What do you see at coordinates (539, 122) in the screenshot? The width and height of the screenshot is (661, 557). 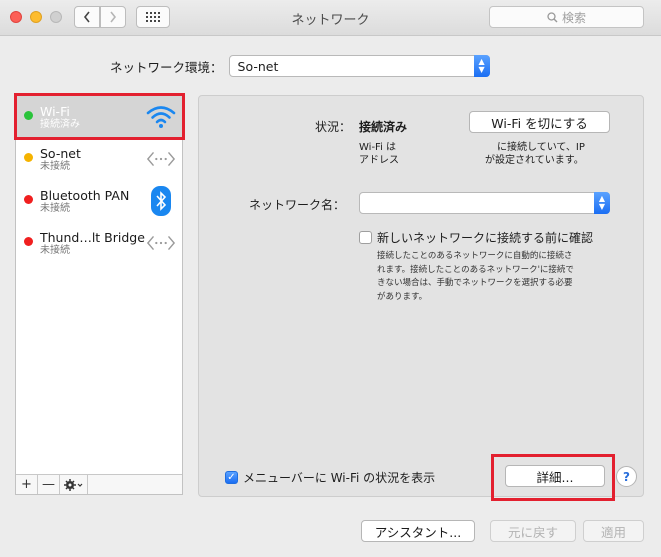 I see `wifi-toggle-button: Wi-Fi を切にする` at bounding box center [539, 122].